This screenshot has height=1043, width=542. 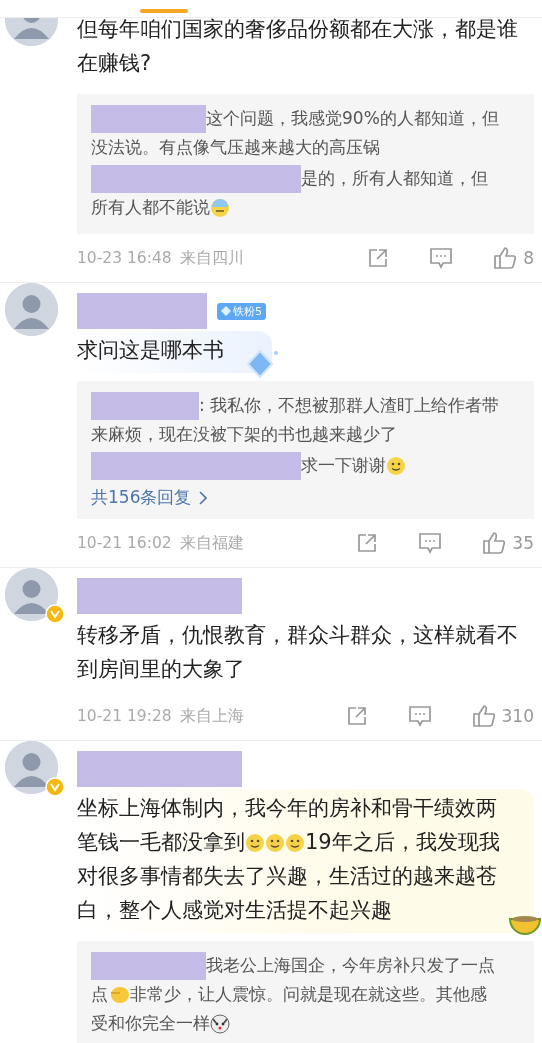 What do you see at coordinates (287, 808) in the screenshot?
I see `comment-text: 坐标上海体制内，我今年的房补和骨干绩效两` at bounding box center [287, 808].